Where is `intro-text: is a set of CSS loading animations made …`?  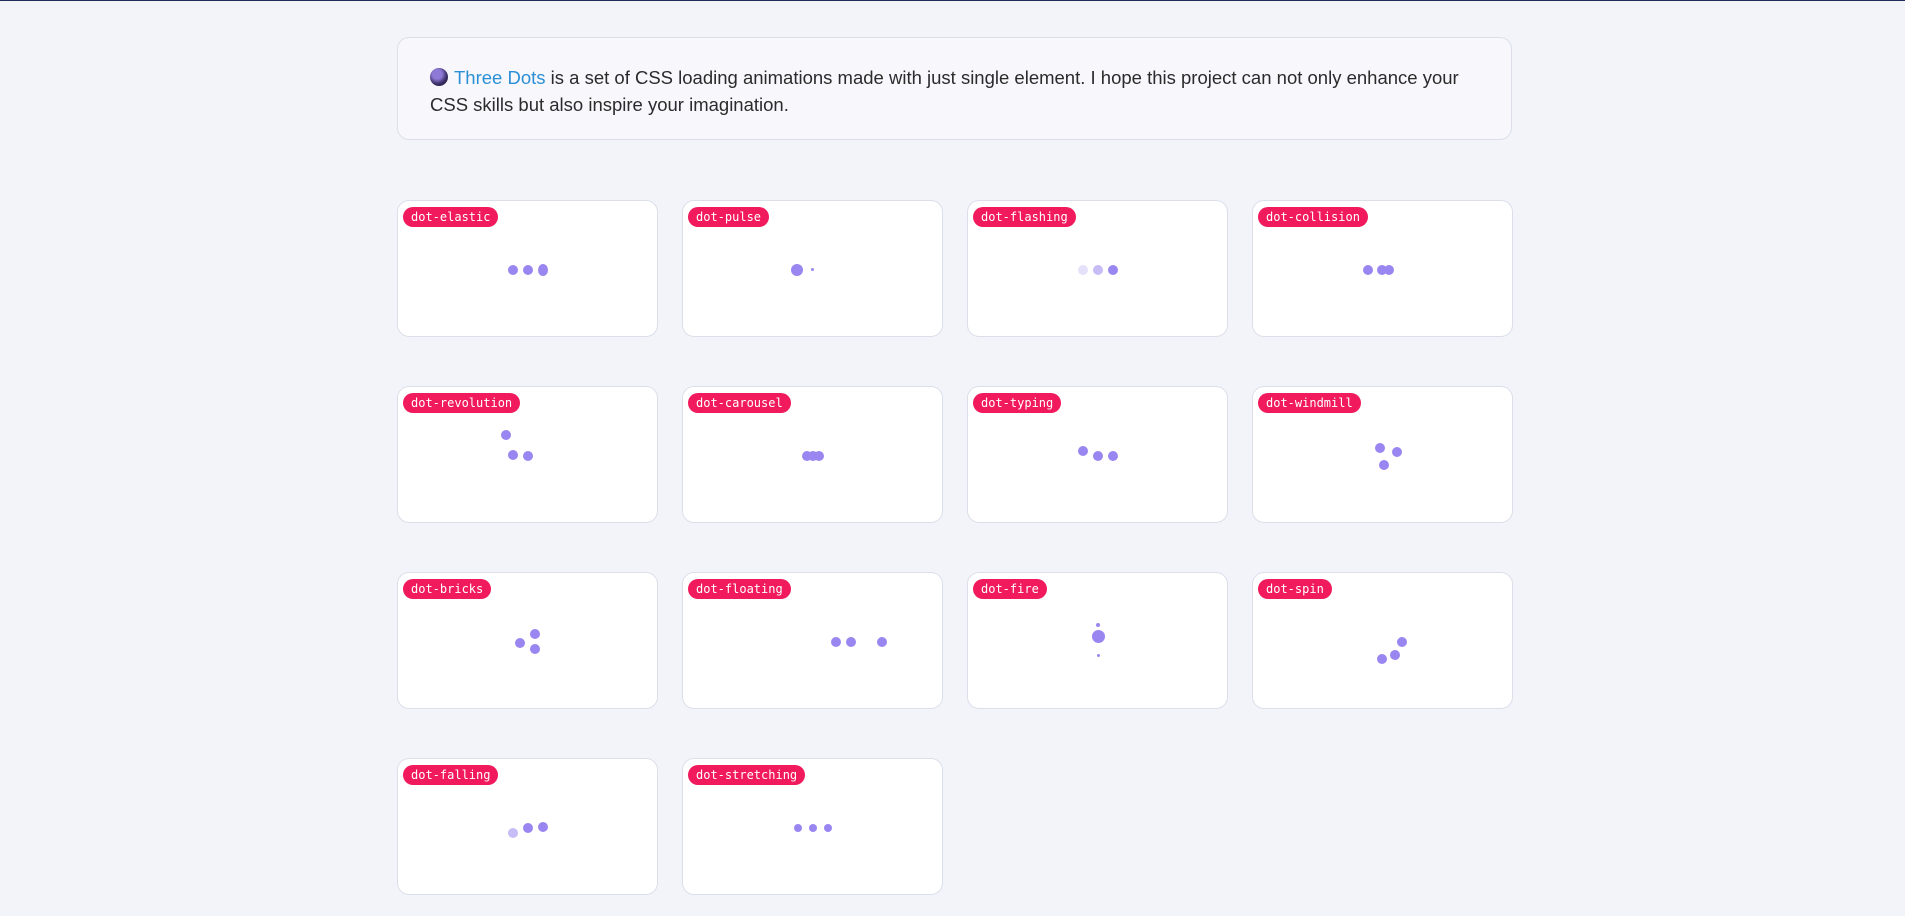 intro-text: is a set of CSS loading animations made … is located at coordinates (944, 91).